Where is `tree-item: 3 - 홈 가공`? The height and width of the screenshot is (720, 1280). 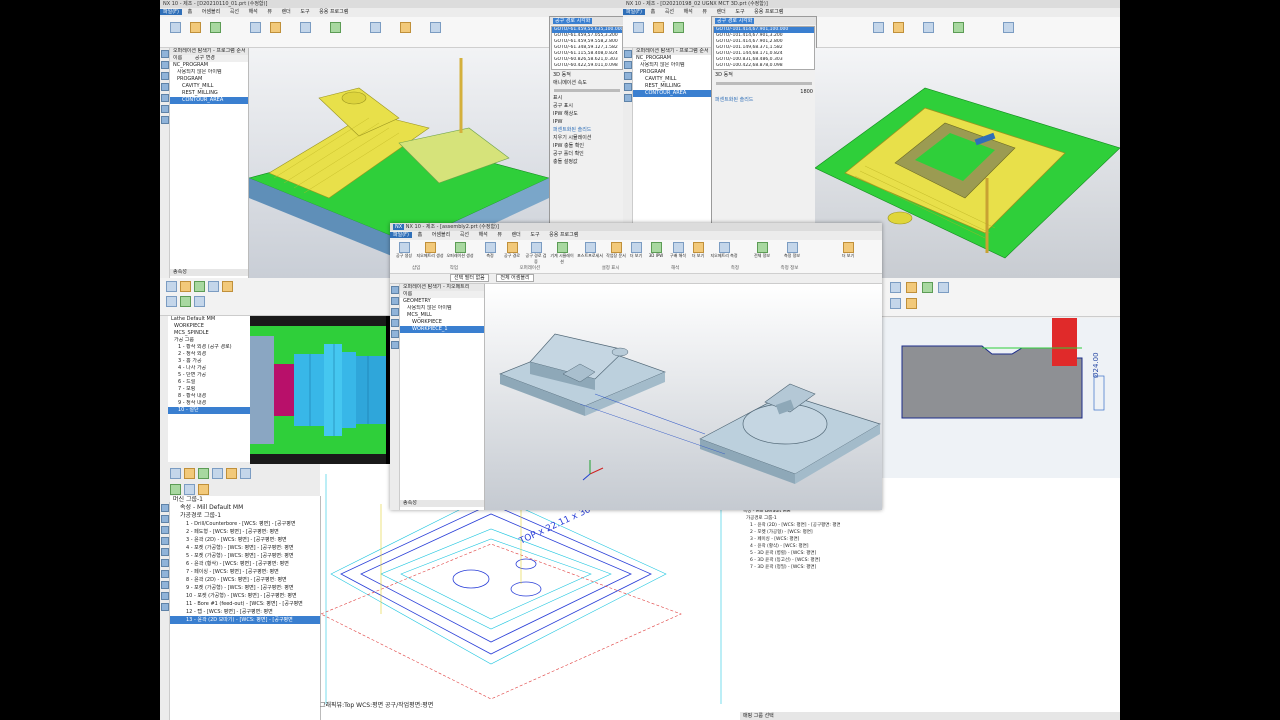 tree-item: 3 - 홈 가공 is located at coordinates (209, 361).